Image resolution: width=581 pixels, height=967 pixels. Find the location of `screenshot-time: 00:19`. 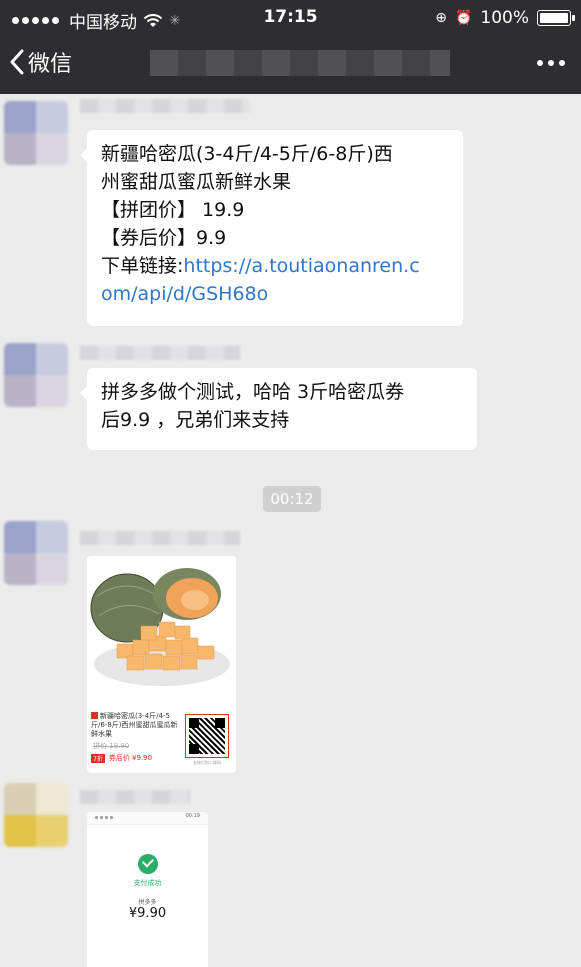

screenshot-time: 00:19 is located at coordinates (192, 816).